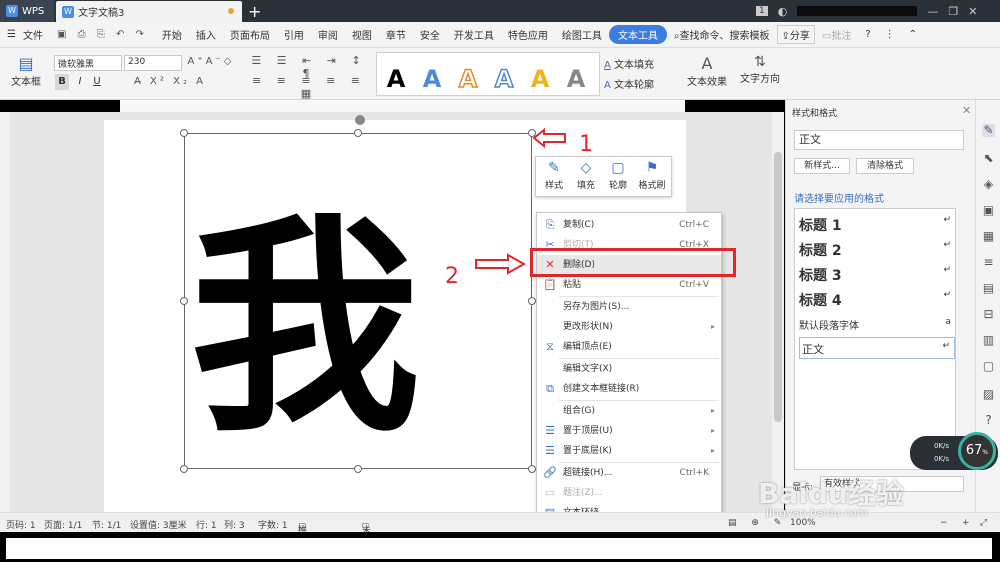 This screenshot has width=1000, height=562. What do you see at coordinates (953, 11) in the screenshot?
I see `restore-icon: ❐` at bounding box center [953, 11].